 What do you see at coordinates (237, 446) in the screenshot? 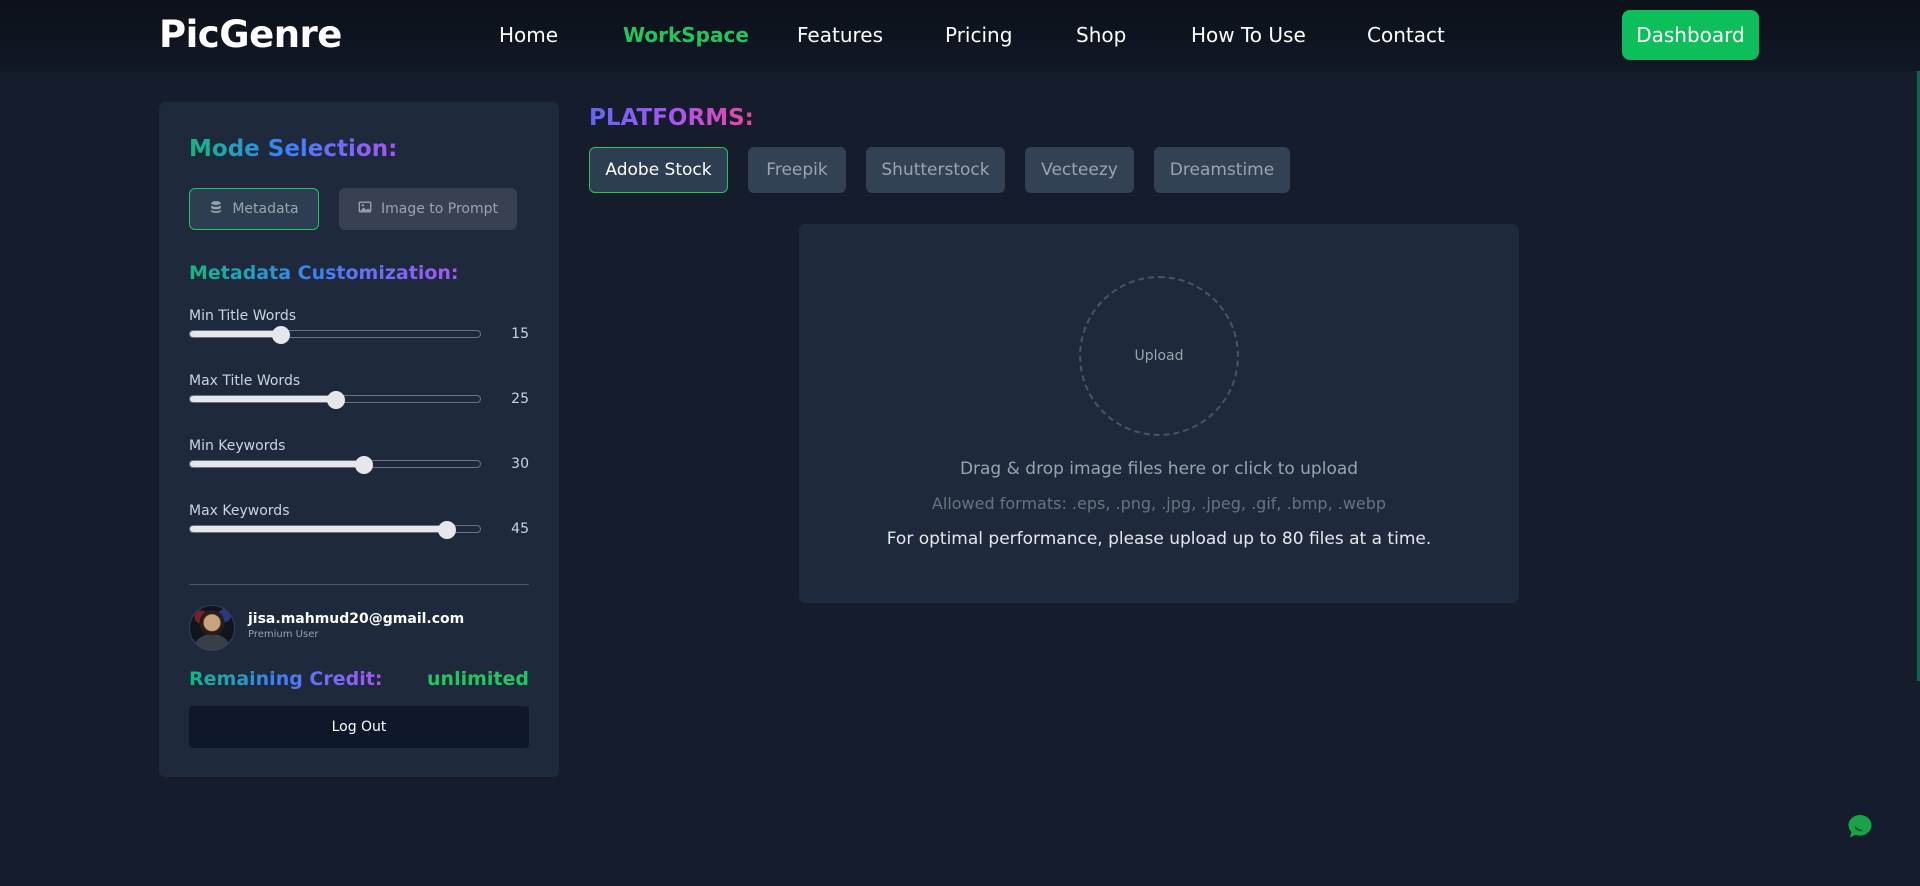
I see `slider-label: Min Keywords` at bounding box center [237, 446].